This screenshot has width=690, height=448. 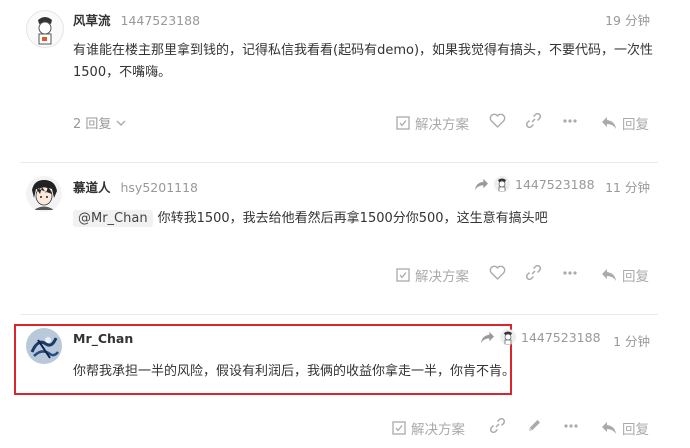 What do you see at coordinates (159, 187) in the screenshot?
I see `user-id: hsy5201118` at bounding box center [159, 187].